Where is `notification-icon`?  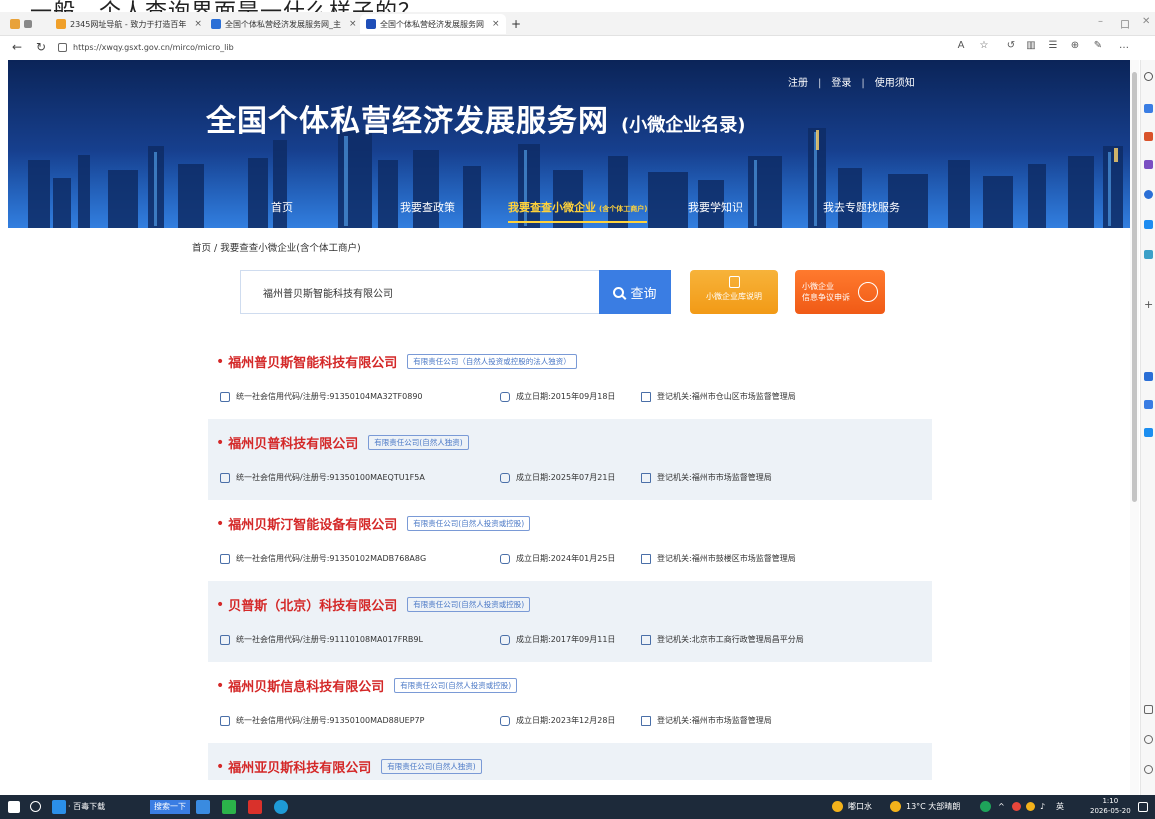
notification-icon is located at coordinates (1143, 807).